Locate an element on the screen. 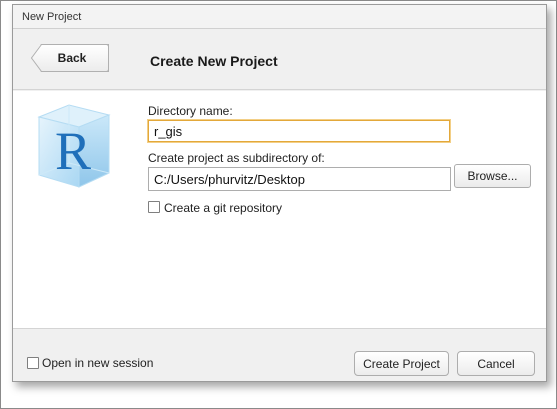  git-repo-checkbox is located at coordinates (154, 207).